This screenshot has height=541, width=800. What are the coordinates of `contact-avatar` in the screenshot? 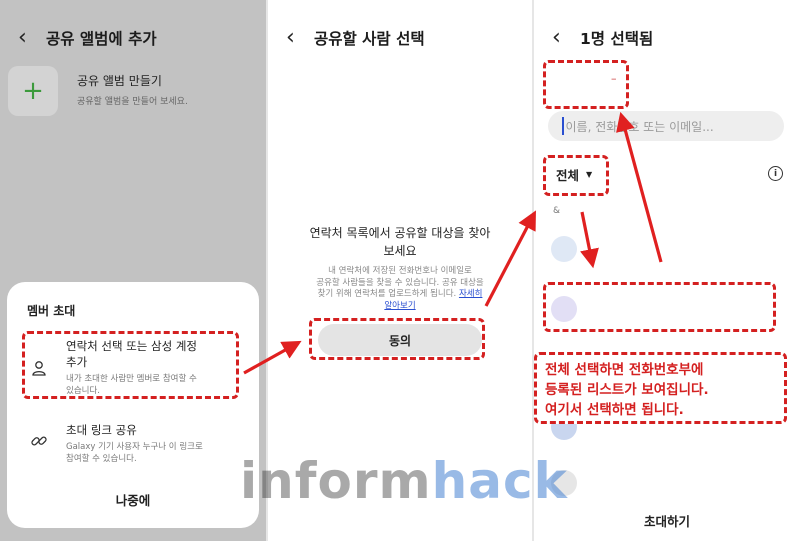 It's located at (564, 249).